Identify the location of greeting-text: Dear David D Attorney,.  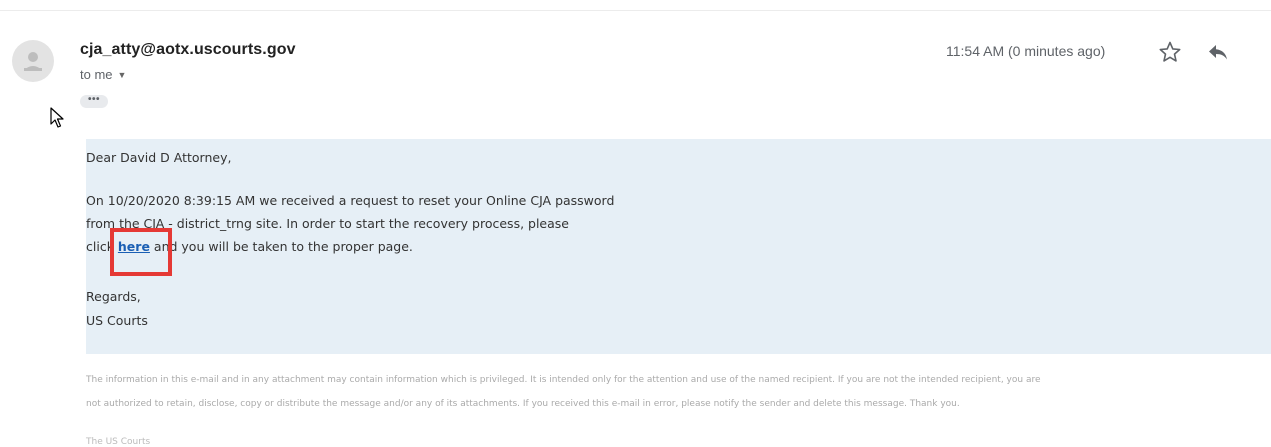
(159, 157).